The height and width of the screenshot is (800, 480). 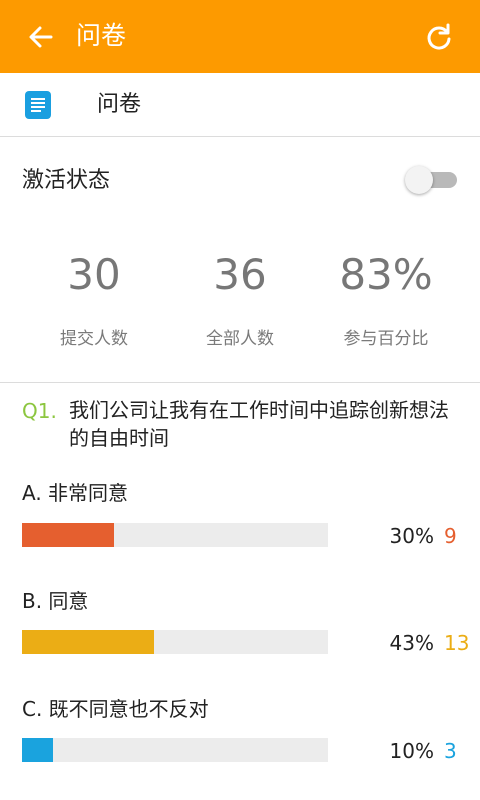 I want to click on app-bar-title: 问卷, so click(x=101, y=35).